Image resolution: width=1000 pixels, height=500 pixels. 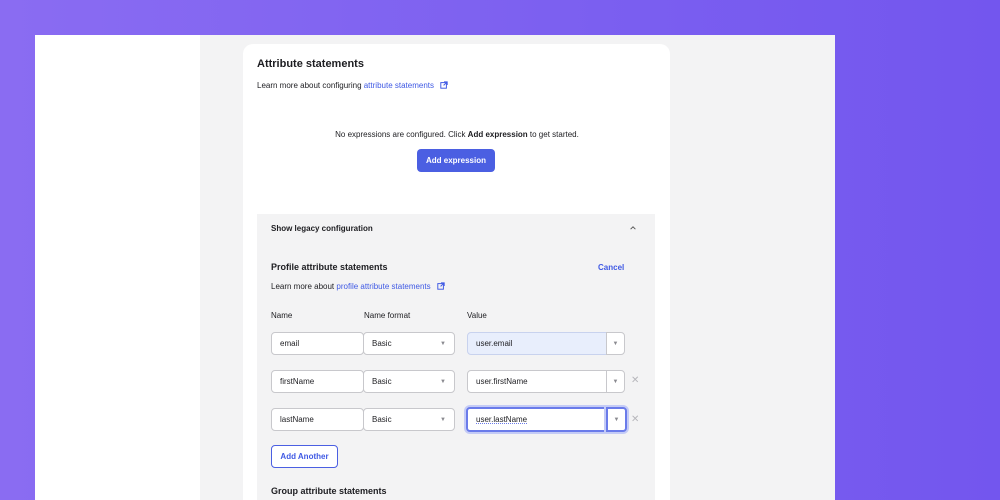 I want to click on attribute-statements-link: attribute statements, so click(x=399, y=85).